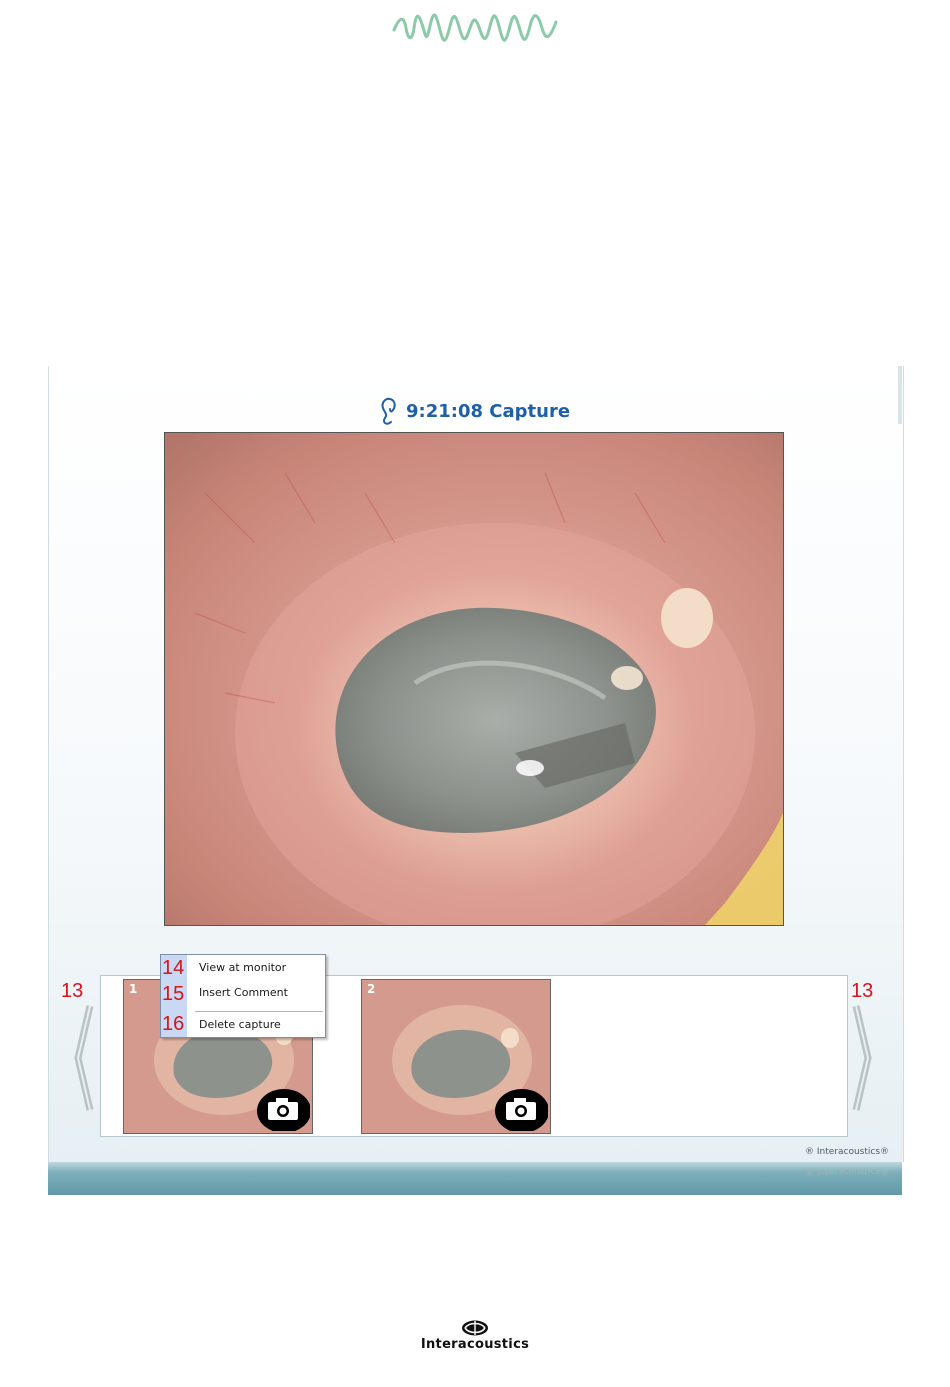 This screenshot has height=1387, width=950. Describe the element at coordinates (900, 395) in the screenshot. I see `panel-edge` at that location.